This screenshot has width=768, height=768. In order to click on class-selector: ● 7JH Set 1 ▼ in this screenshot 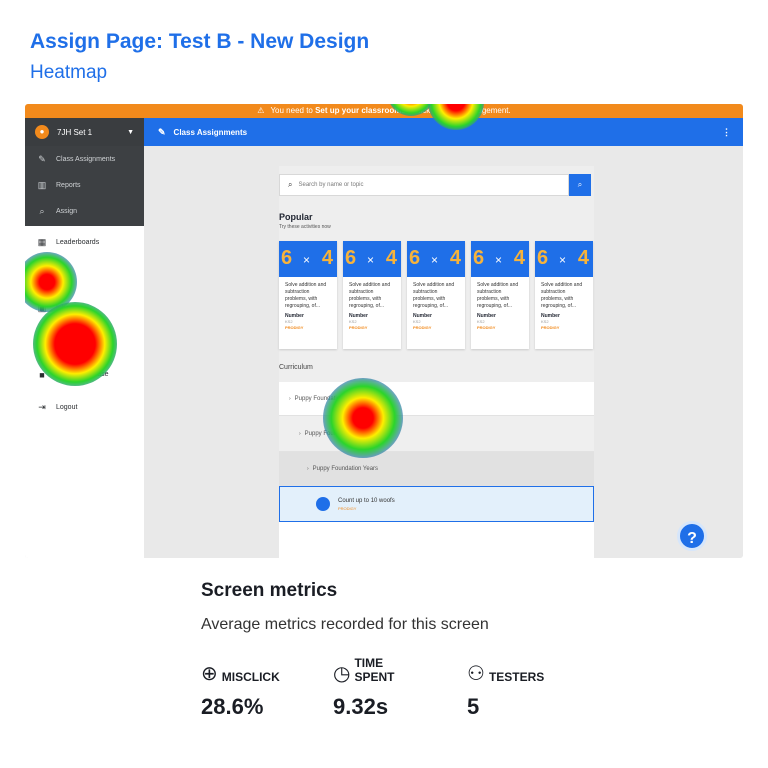, I will do `click(84, 132)`.